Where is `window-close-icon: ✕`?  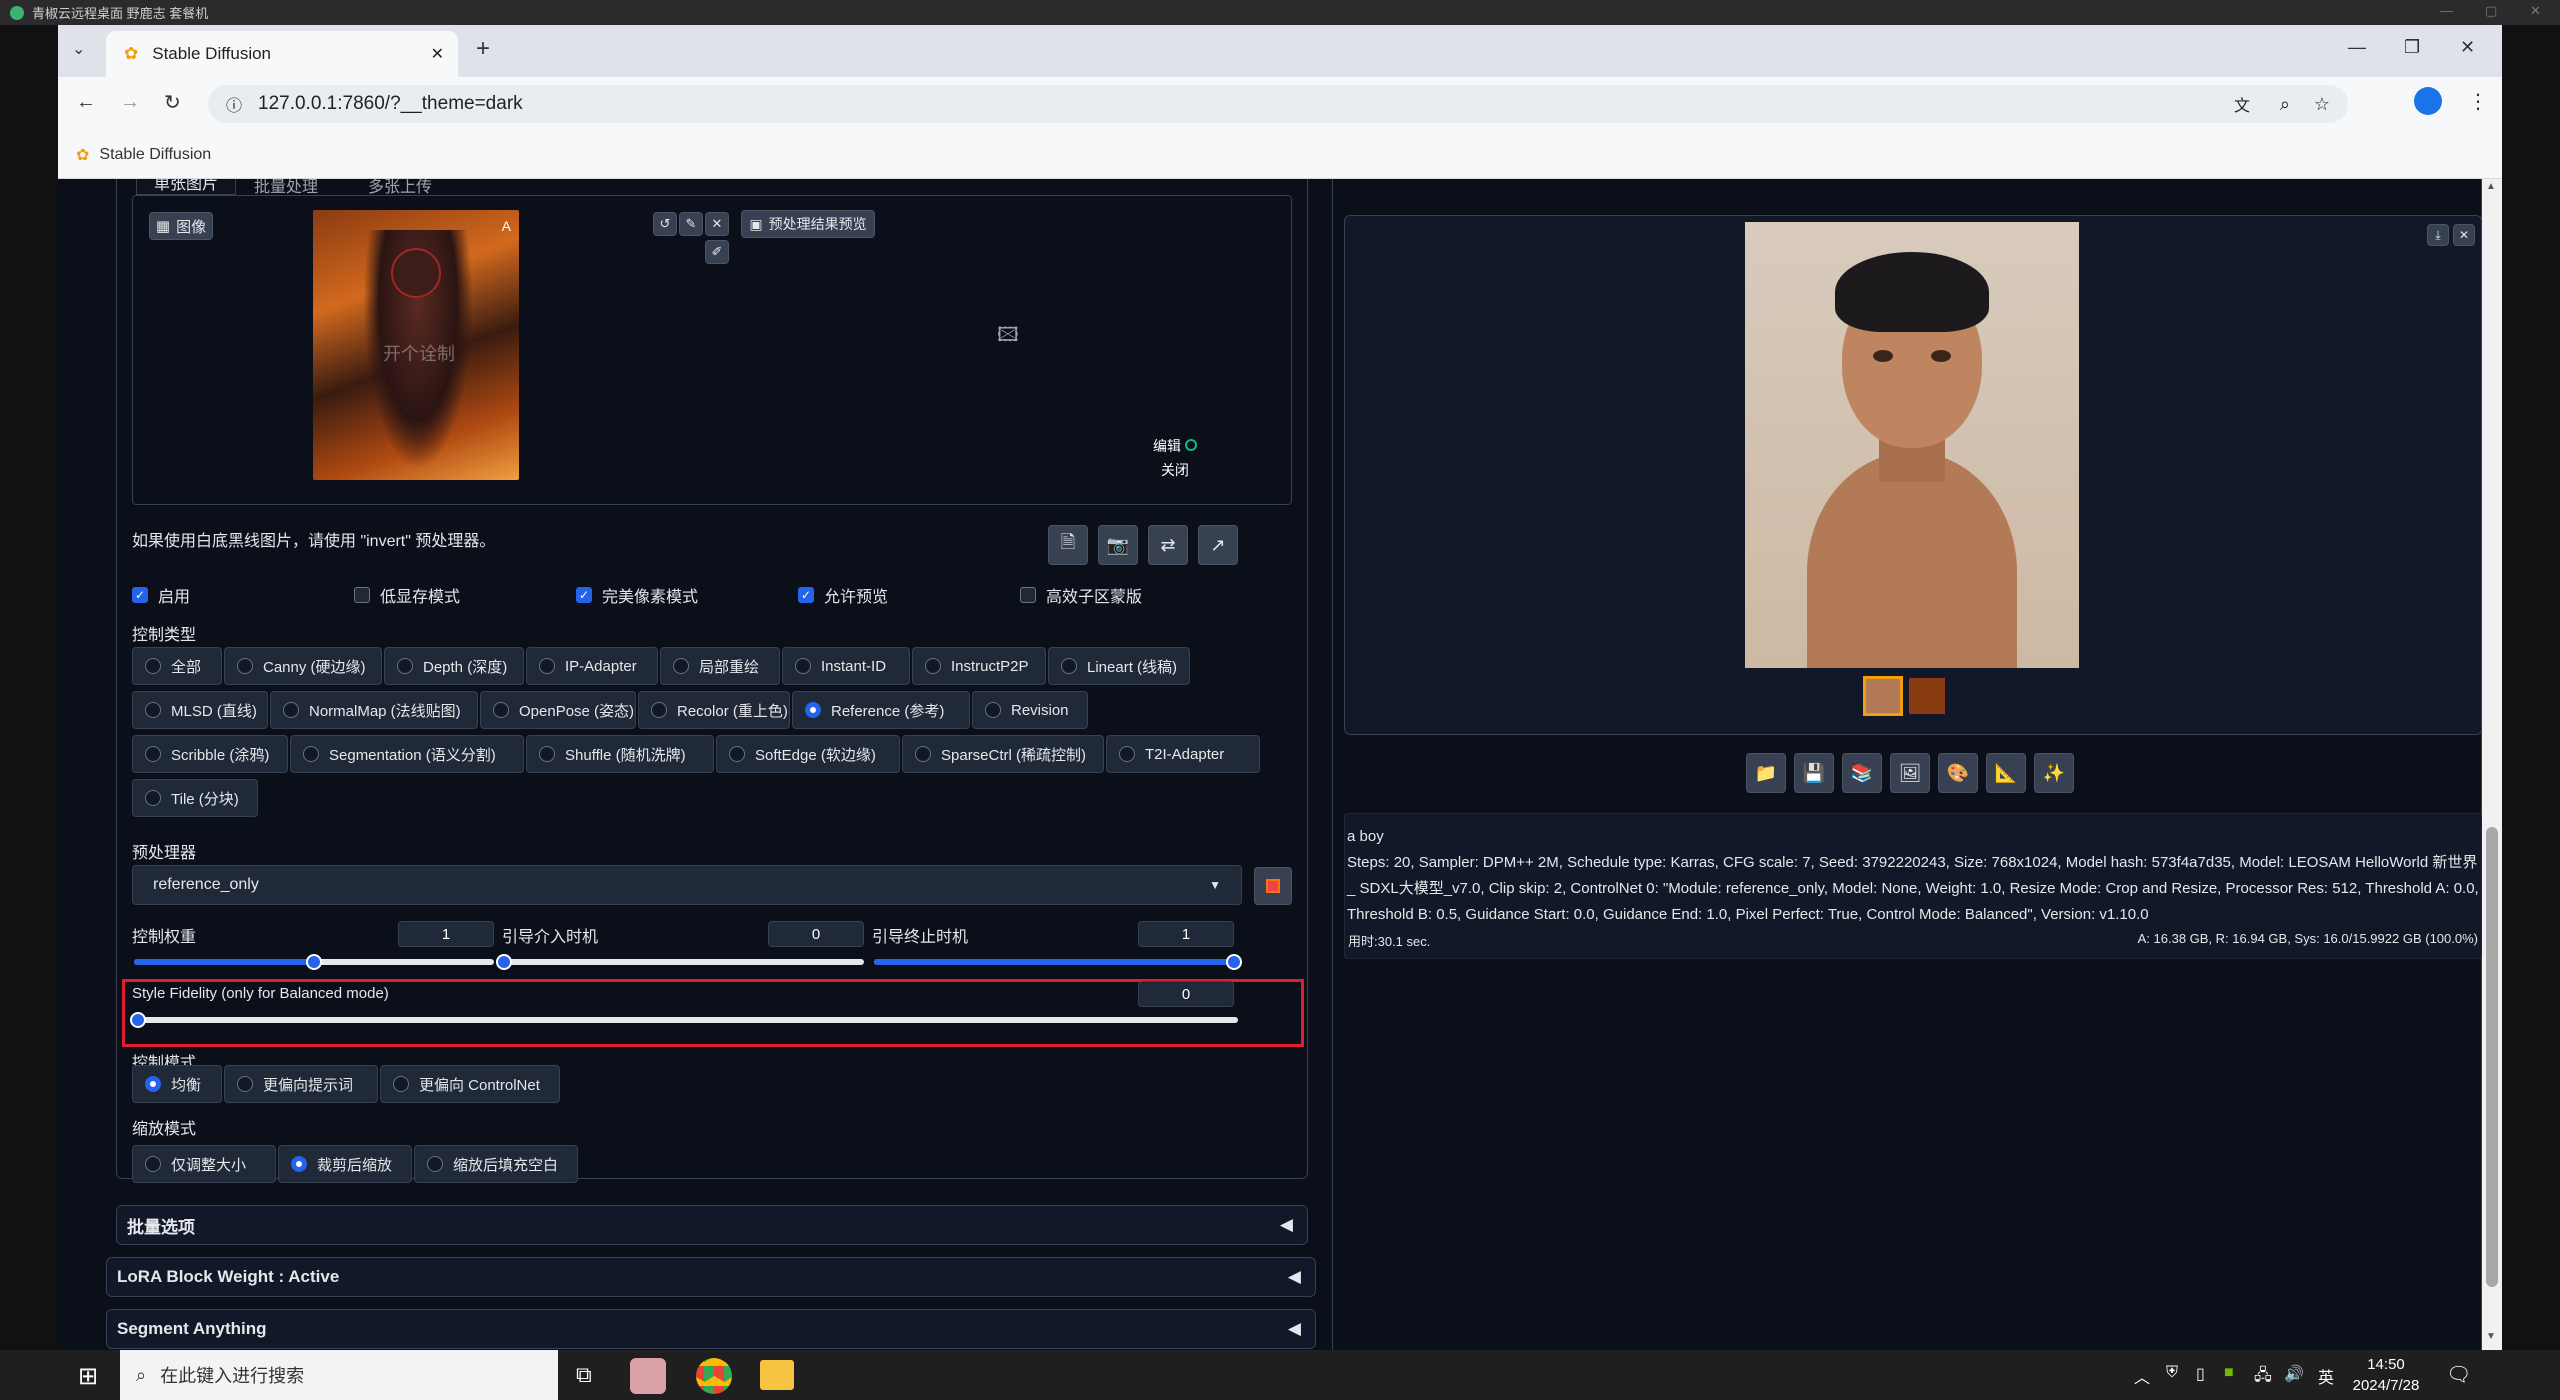
window-close-icon: ✕ is located at coordinates (2467, 47).